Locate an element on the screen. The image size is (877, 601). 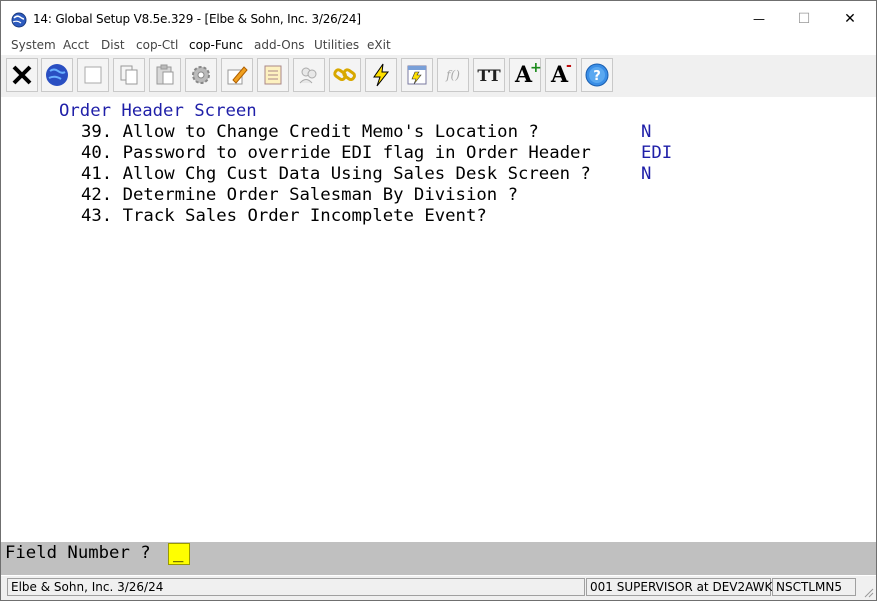
font-icon: TT is located at coordinates (489, 75).